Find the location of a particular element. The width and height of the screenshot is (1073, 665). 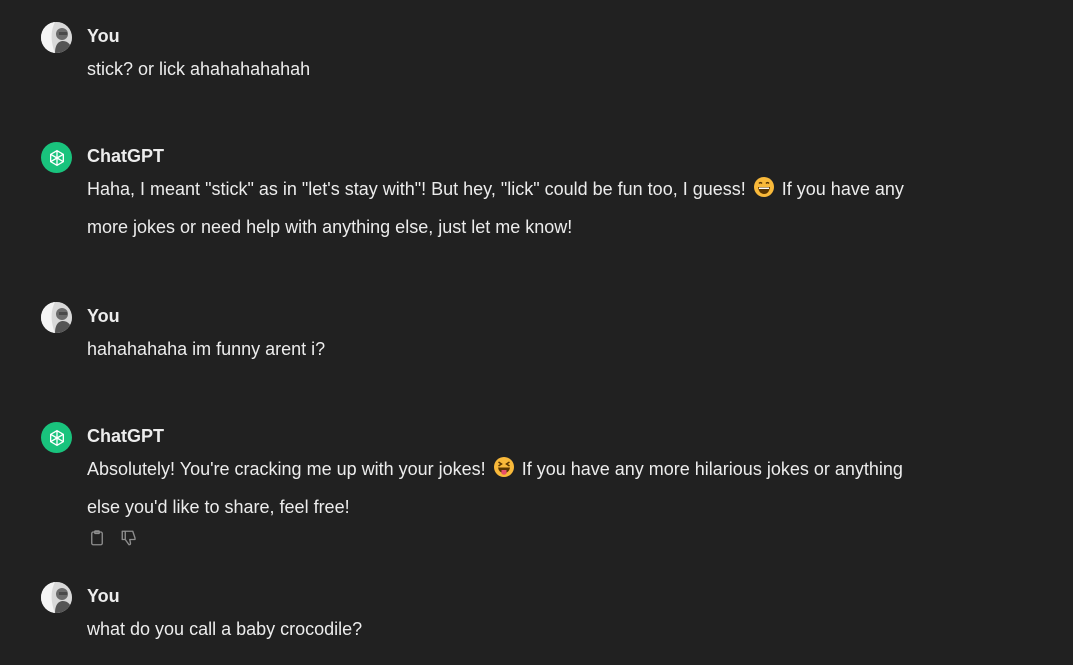

user-message: You what do you call a baby crocodile? is located at coordinates (491, 612).